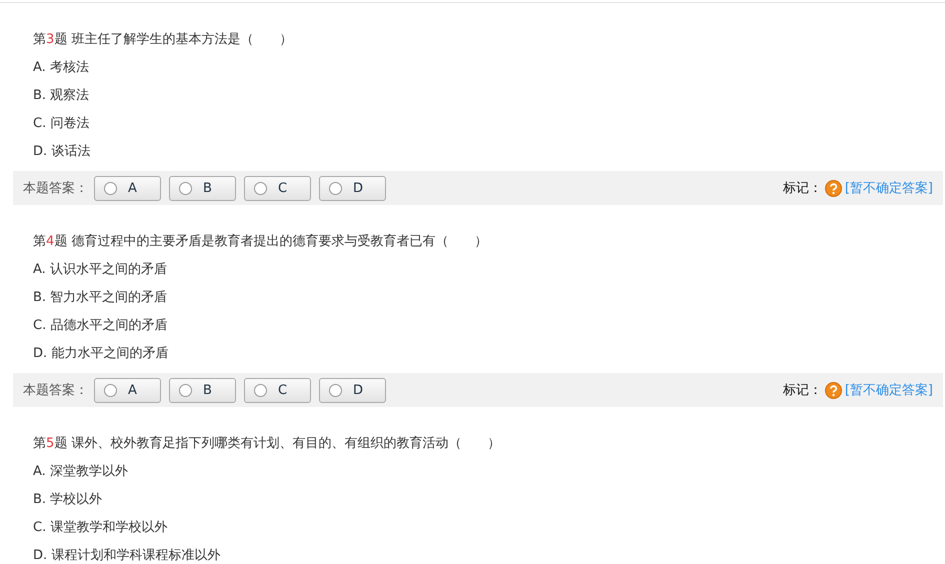 The width and height of the screenshot is (945, 564). Describe the element at coordinates (489, 500) in the screenshot. I see `answer-option: B. 学校以外` at that location.